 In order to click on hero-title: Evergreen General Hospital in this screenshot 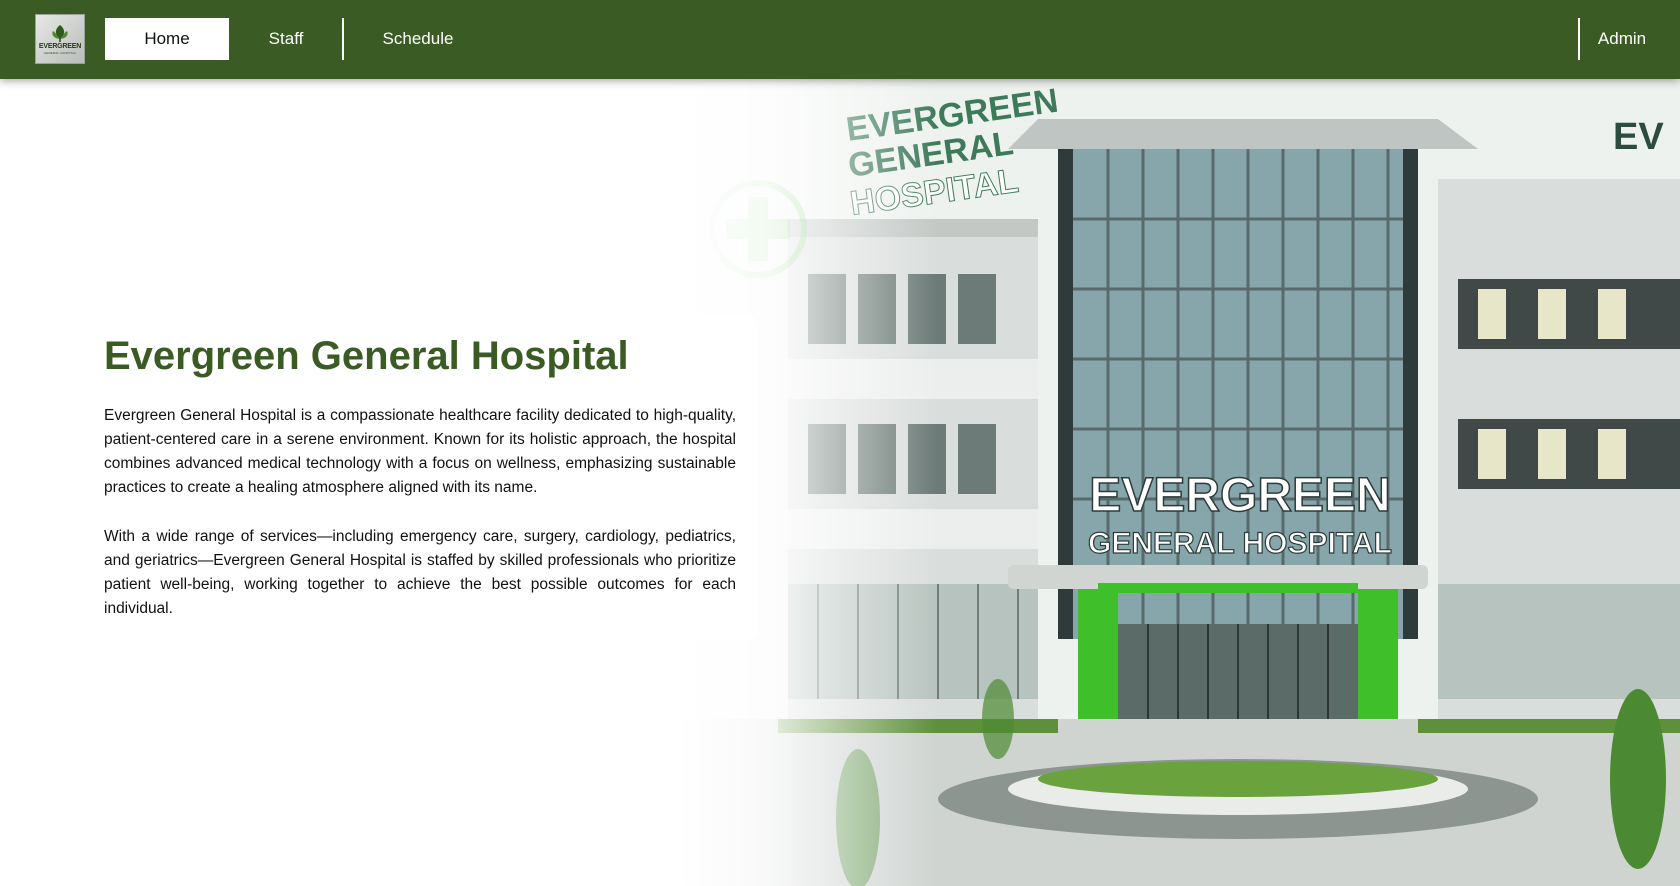, I will do `click(366, 356)`.